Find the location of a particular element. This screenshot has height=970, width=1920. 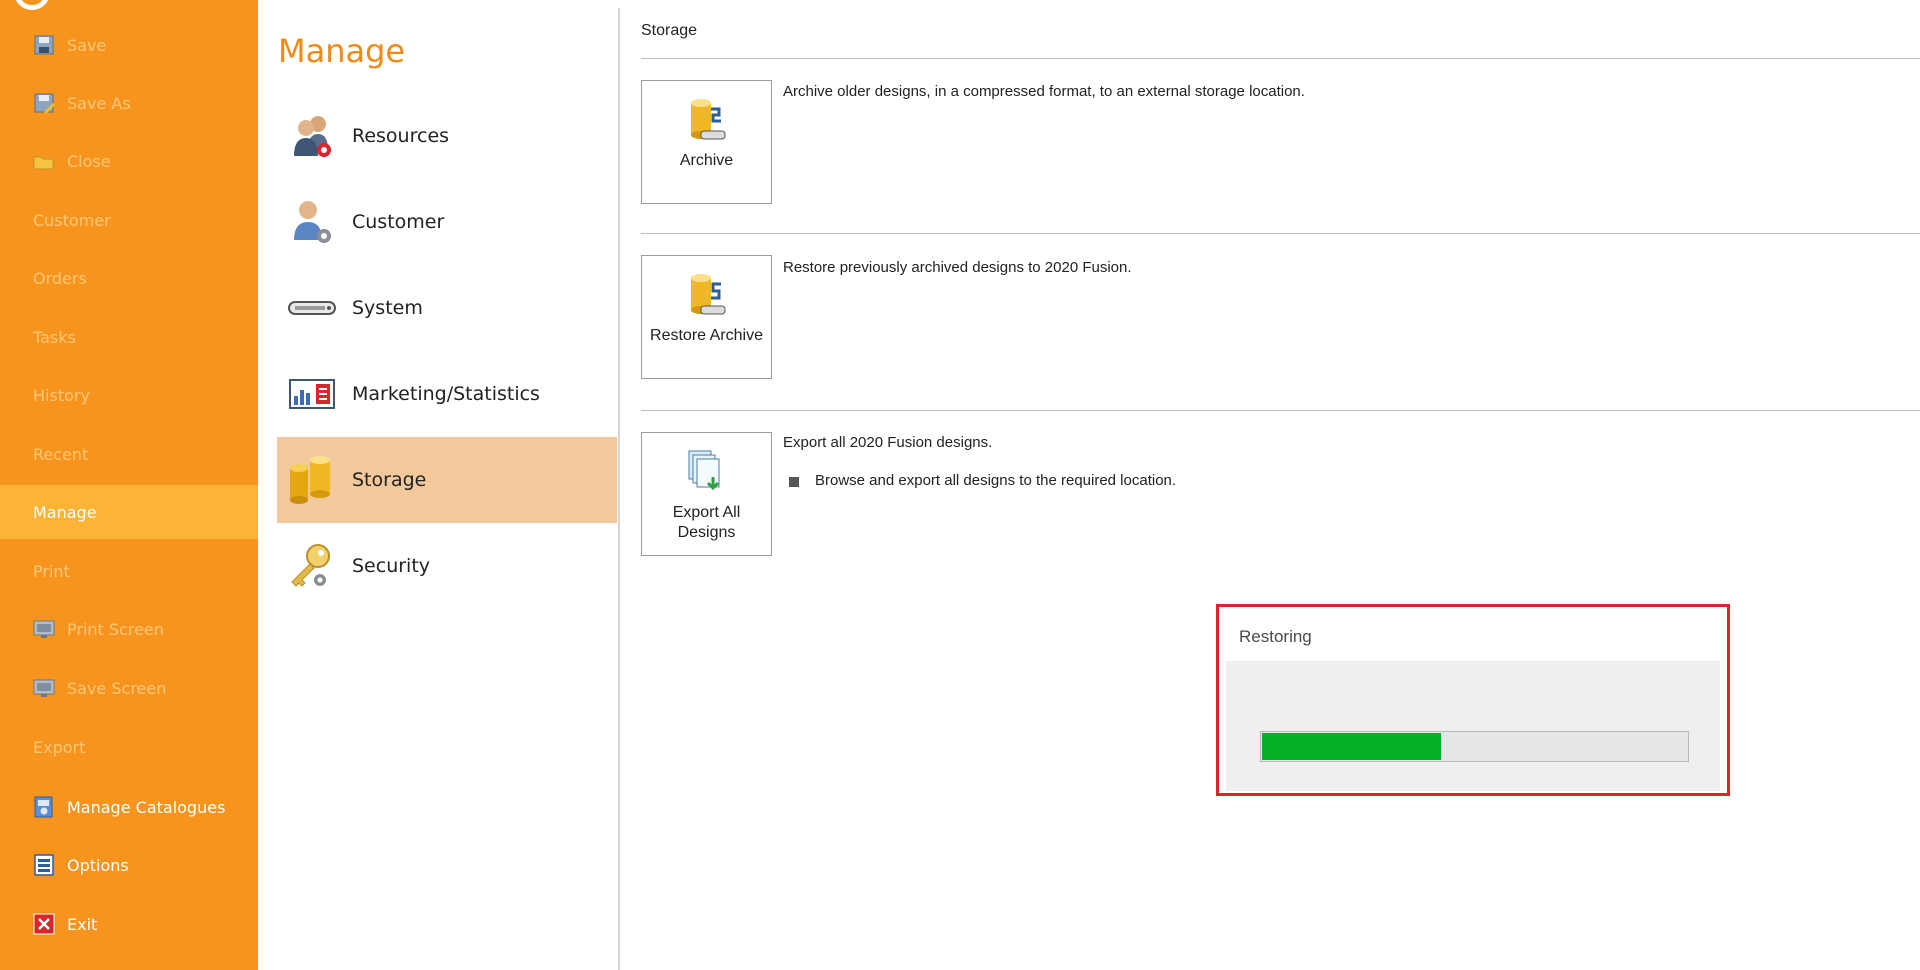

export-designs-icon is located at coordinates (707, 471).